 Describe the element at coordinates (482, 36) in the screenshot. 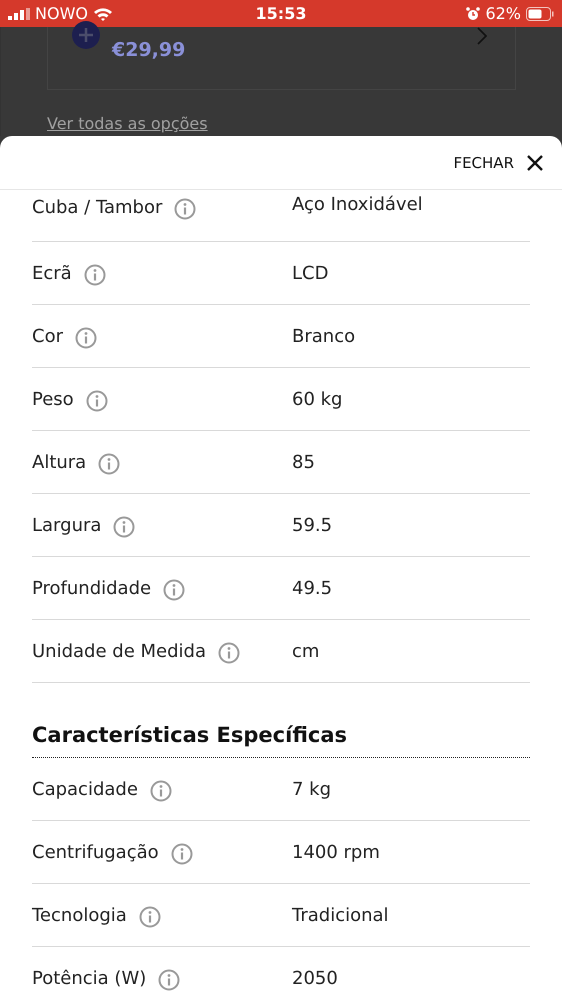

I see `chevron-right-icon` at that location.